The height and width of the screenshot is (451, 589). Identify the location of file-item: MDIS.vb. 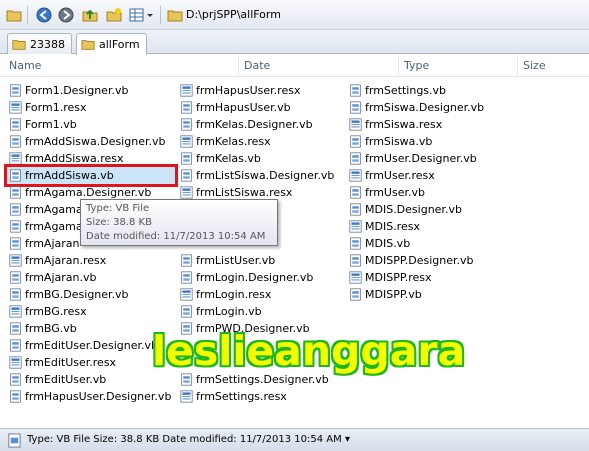
(378, 243).